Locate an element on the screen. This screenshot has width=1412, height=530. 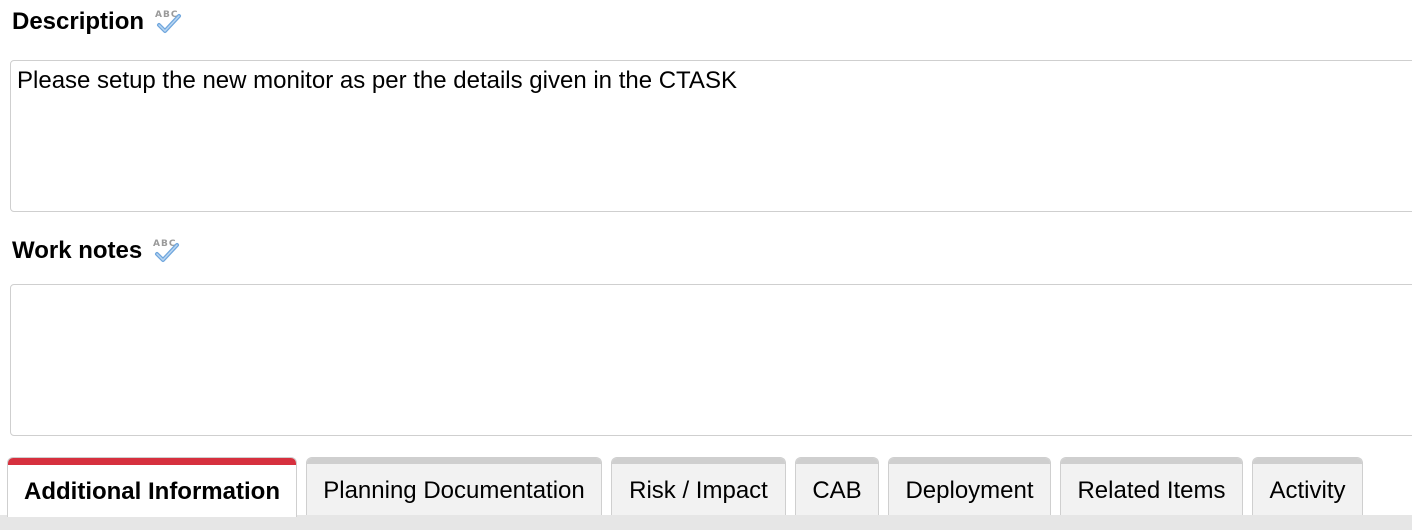
description-label-text: Description is located at coordinates (78, 21).